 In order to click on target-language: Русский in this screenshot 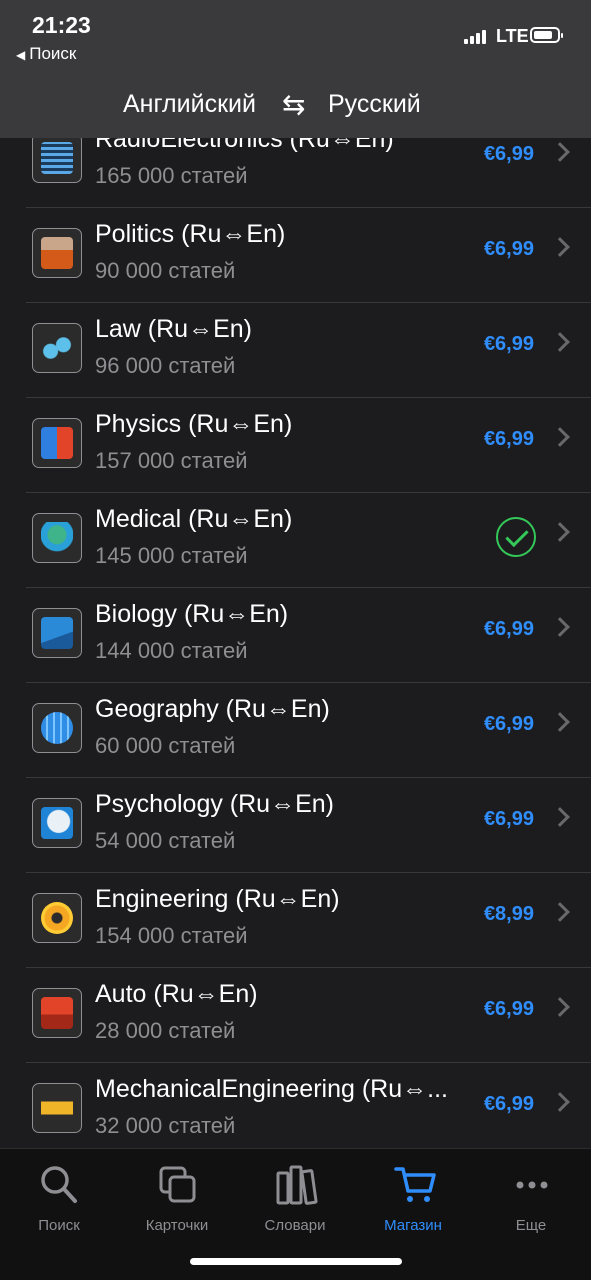, I will do `click(374, 104)`.